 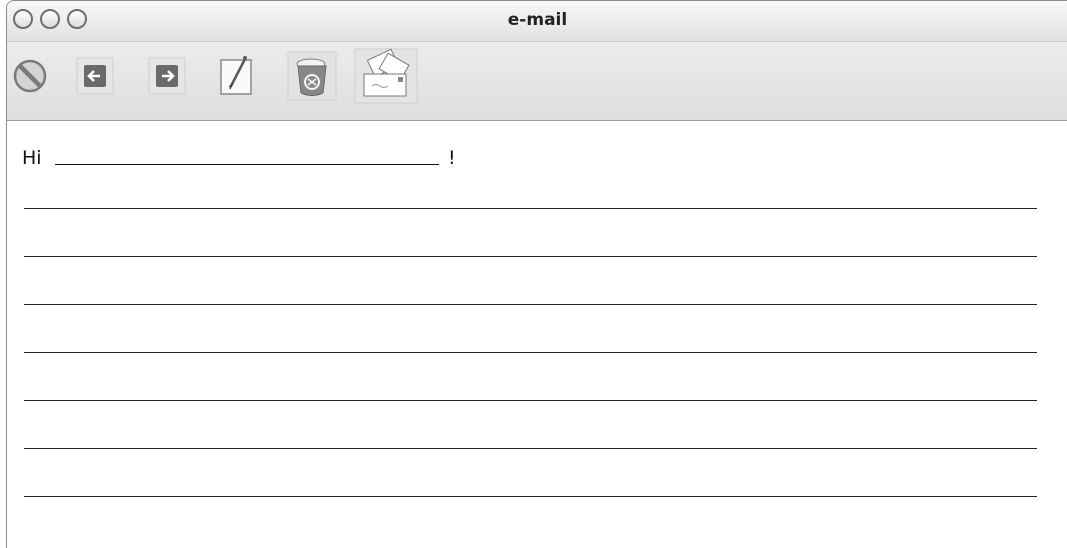 I want to click on recycle-bin-icon, so click(x=312, y=76).